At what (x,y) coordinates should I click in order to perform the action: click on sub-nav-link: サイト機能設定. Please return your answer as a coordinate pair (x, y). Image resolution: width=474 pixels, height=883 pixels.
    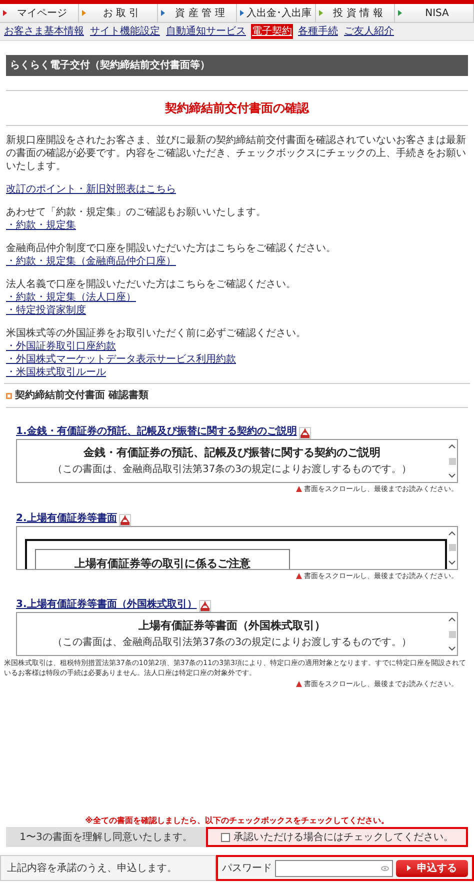
    Looking at the image, I should click on (125, 31).